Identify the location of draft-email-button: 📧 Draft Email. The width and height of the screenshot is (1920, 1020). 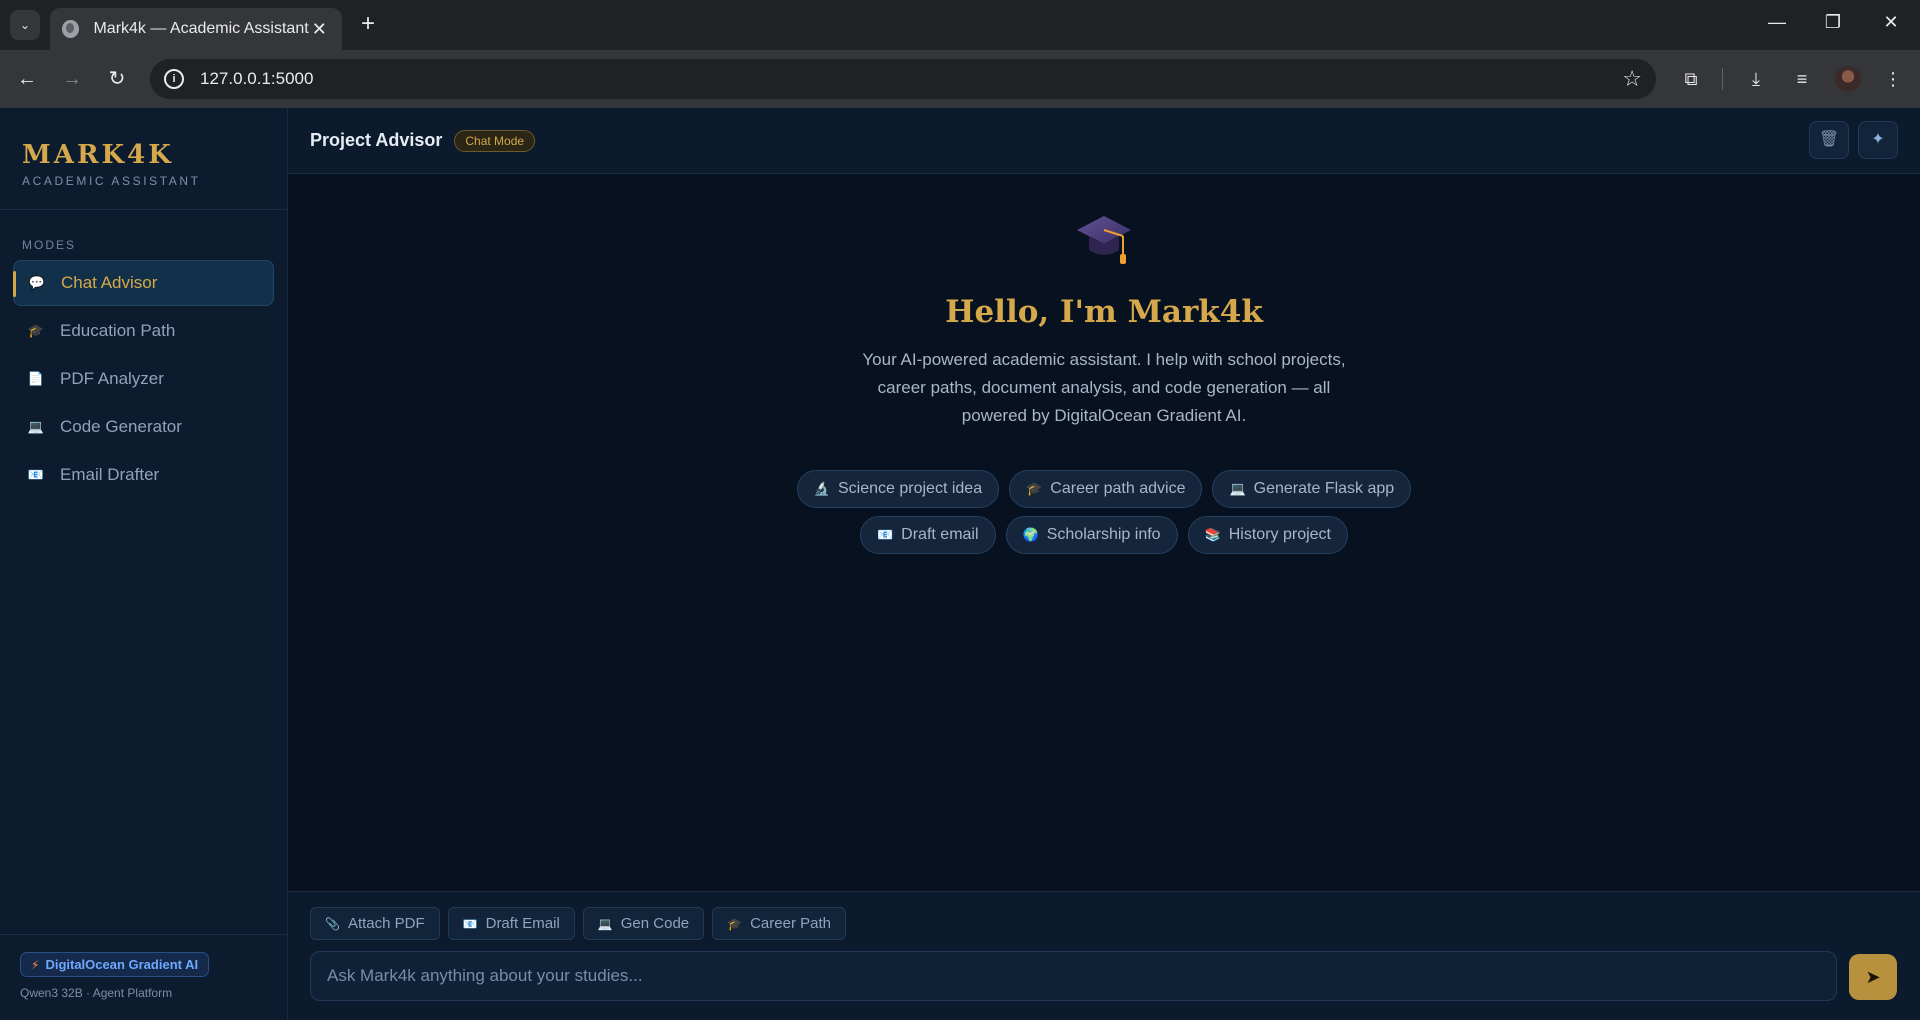
(511, 923).